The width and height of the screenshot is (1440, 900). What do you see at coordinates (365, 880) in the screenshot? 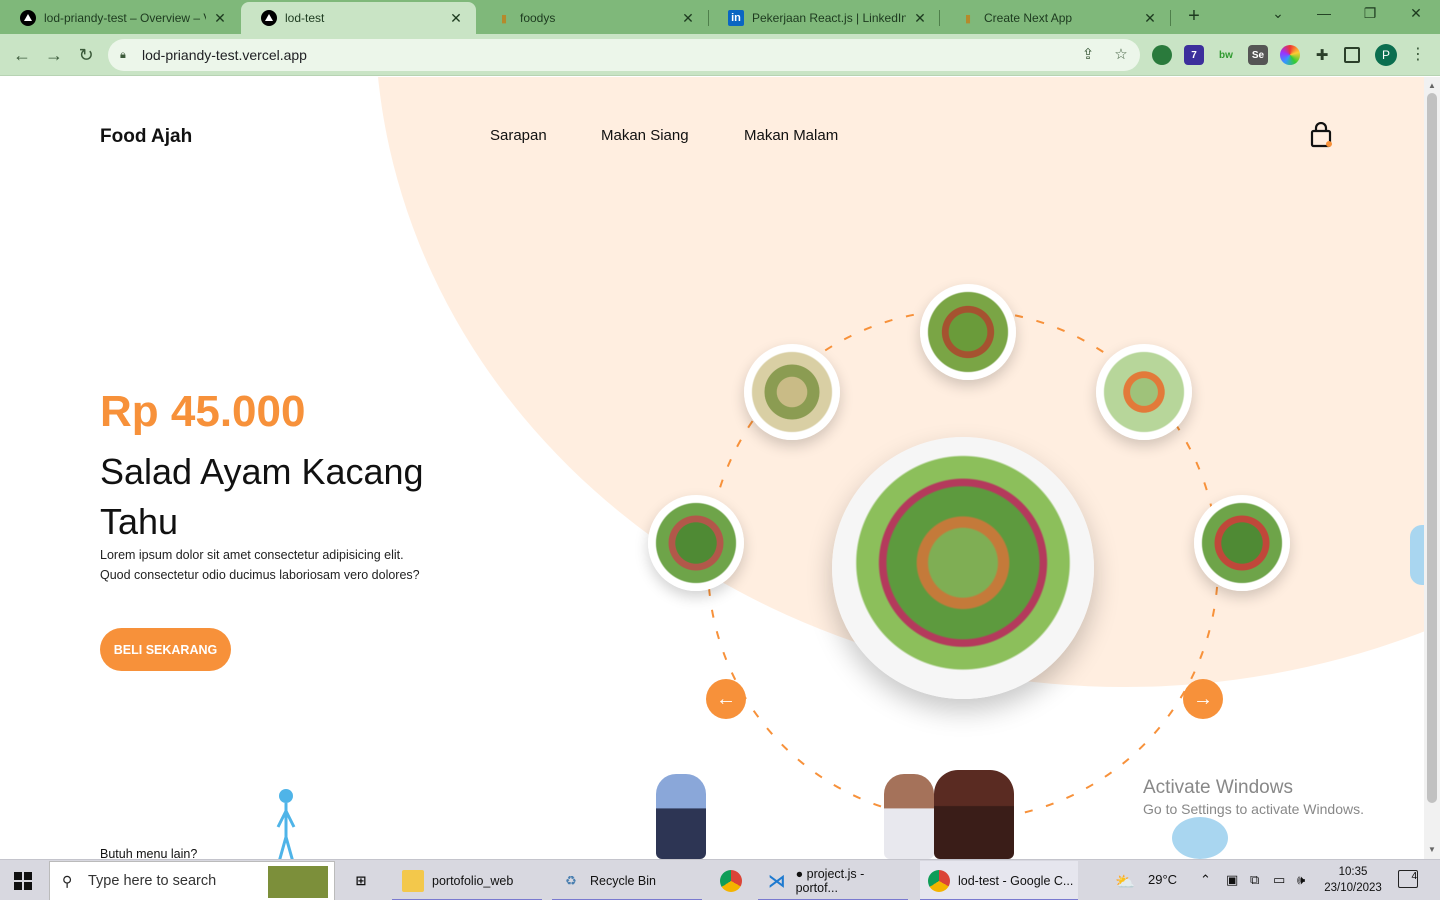
I see `task-view-icon: ⊞` at bounding box center [365, 880].